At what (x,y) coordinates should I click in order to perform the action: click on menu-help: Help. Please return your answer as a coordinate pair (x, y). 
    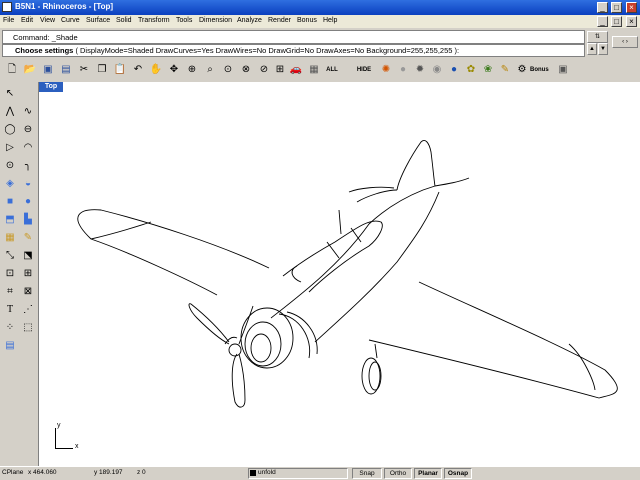
    Looking at the image, I should click on (330, 20).